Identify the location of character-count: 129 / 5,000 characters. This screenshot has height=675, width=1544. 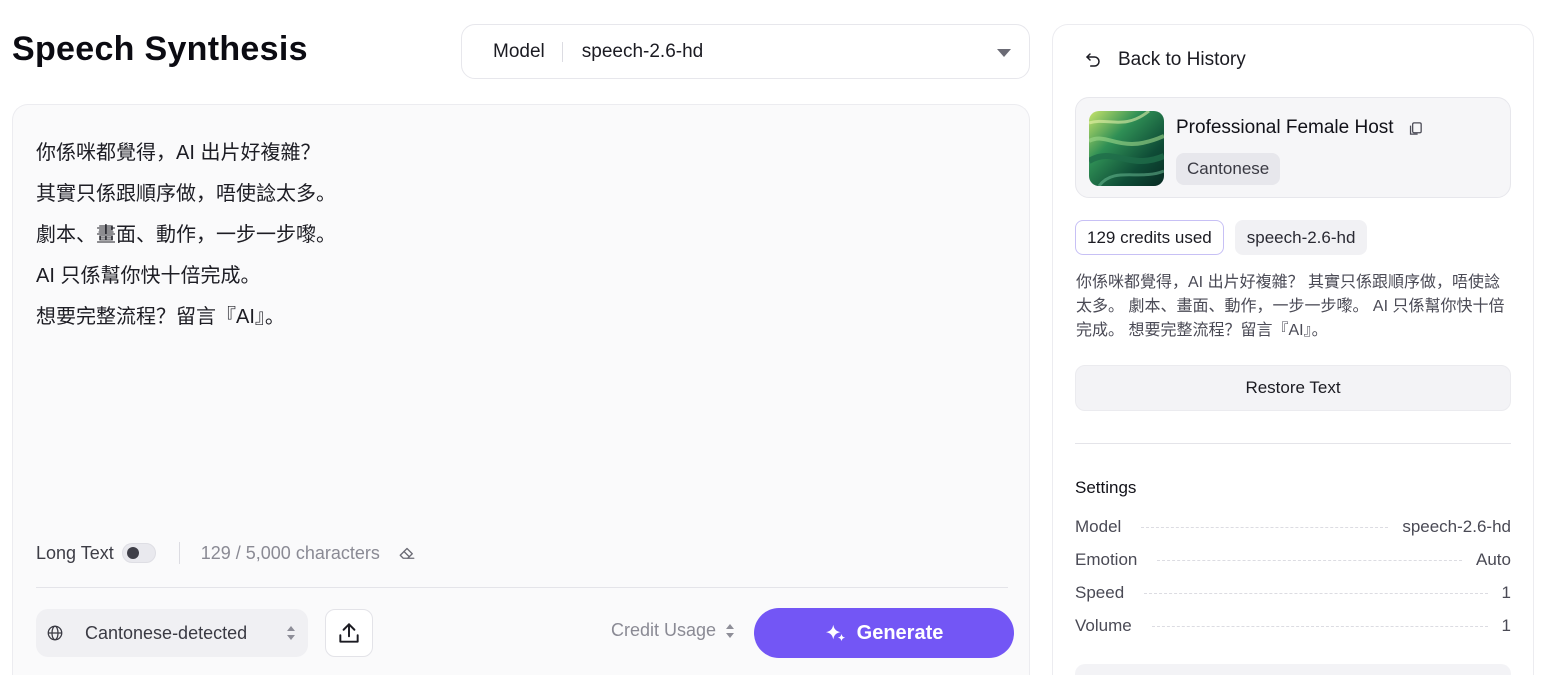
(290, 552).